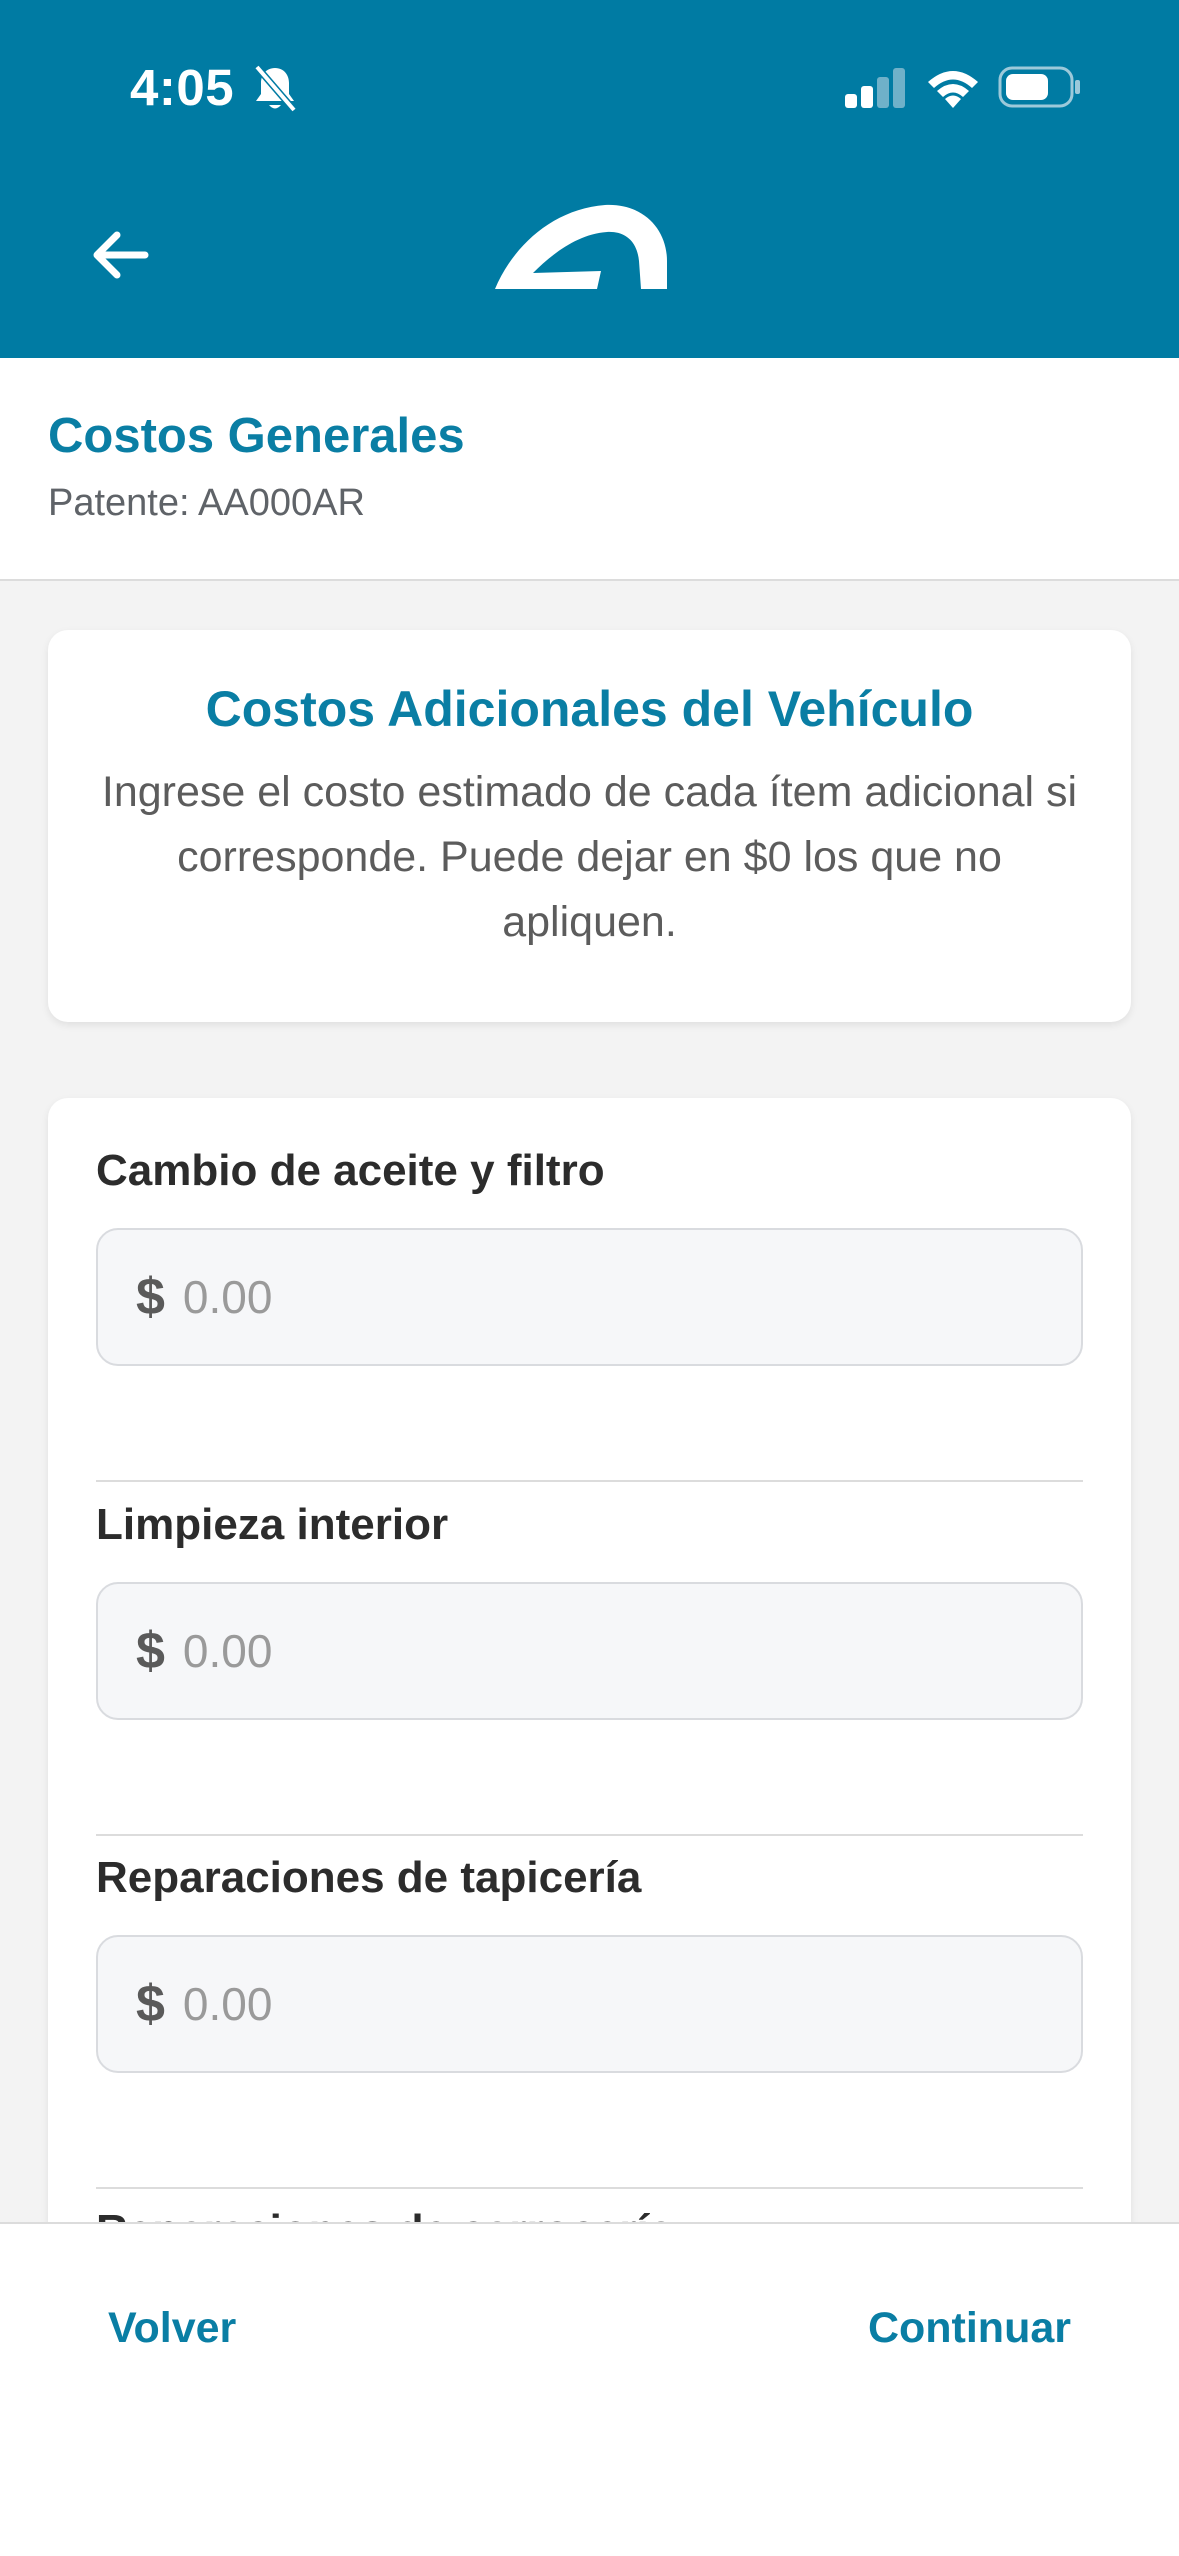 This screenshot has height=2556, width=1179. Describe the element at coordinates (589, 709) in the screenshot. I see `info-card-title: Costos Adicionales del Vehículo` at that location.